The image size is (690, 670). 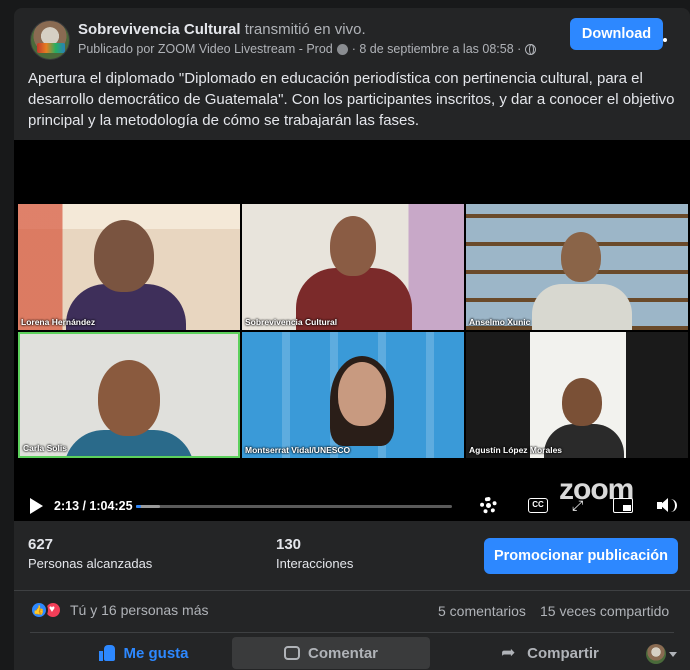 I want to click on participant-name: Anselmo Xunic, so click(x=500, y=322).